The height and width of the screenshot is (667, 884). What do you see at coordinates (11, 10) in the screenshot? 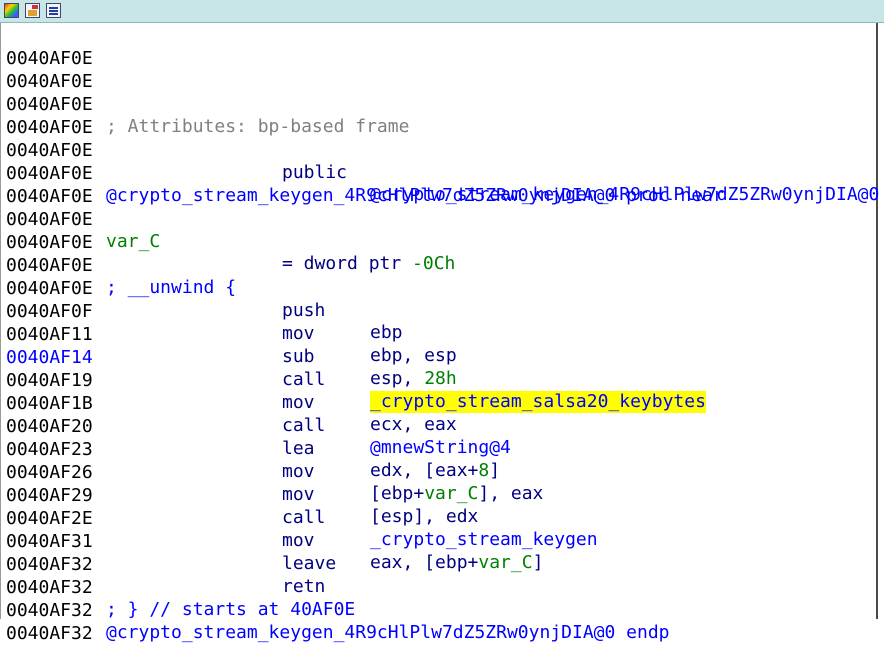
I see `graph-view-icon` at bounding box center [11, 10].